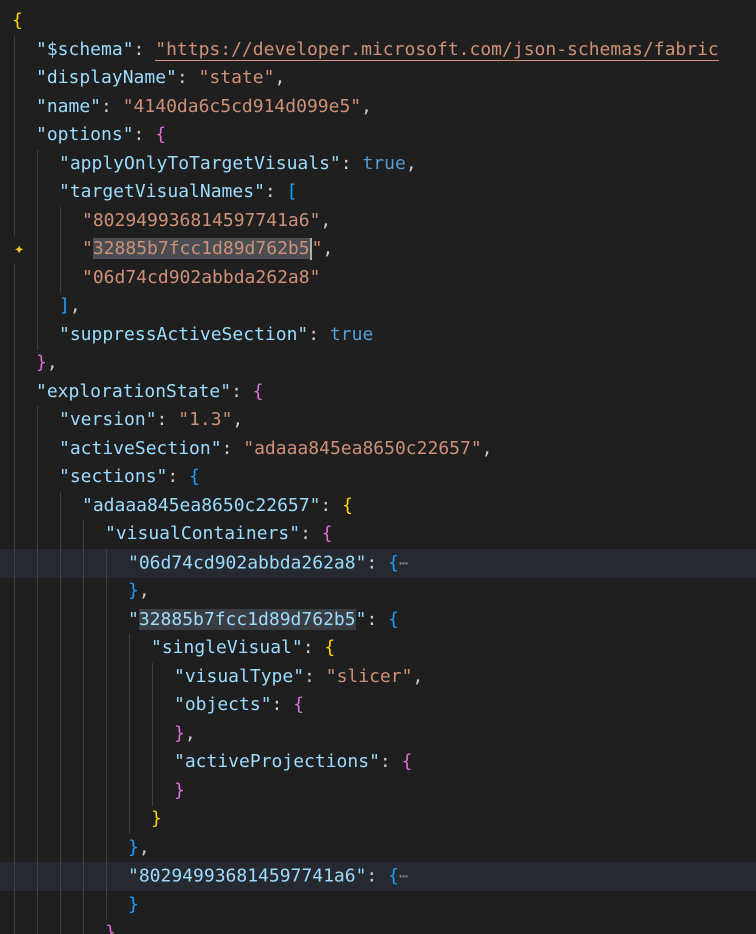  I want to click on options-key: "options", so click(85, 134).